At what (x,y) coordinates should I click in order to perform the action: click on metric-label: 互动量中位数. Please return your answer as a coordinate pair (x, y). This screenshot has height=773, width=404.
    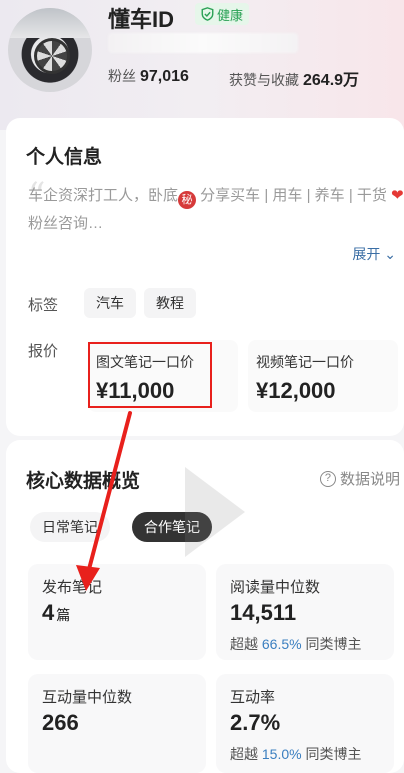
    Looking at the image, I should click on (87, 697).